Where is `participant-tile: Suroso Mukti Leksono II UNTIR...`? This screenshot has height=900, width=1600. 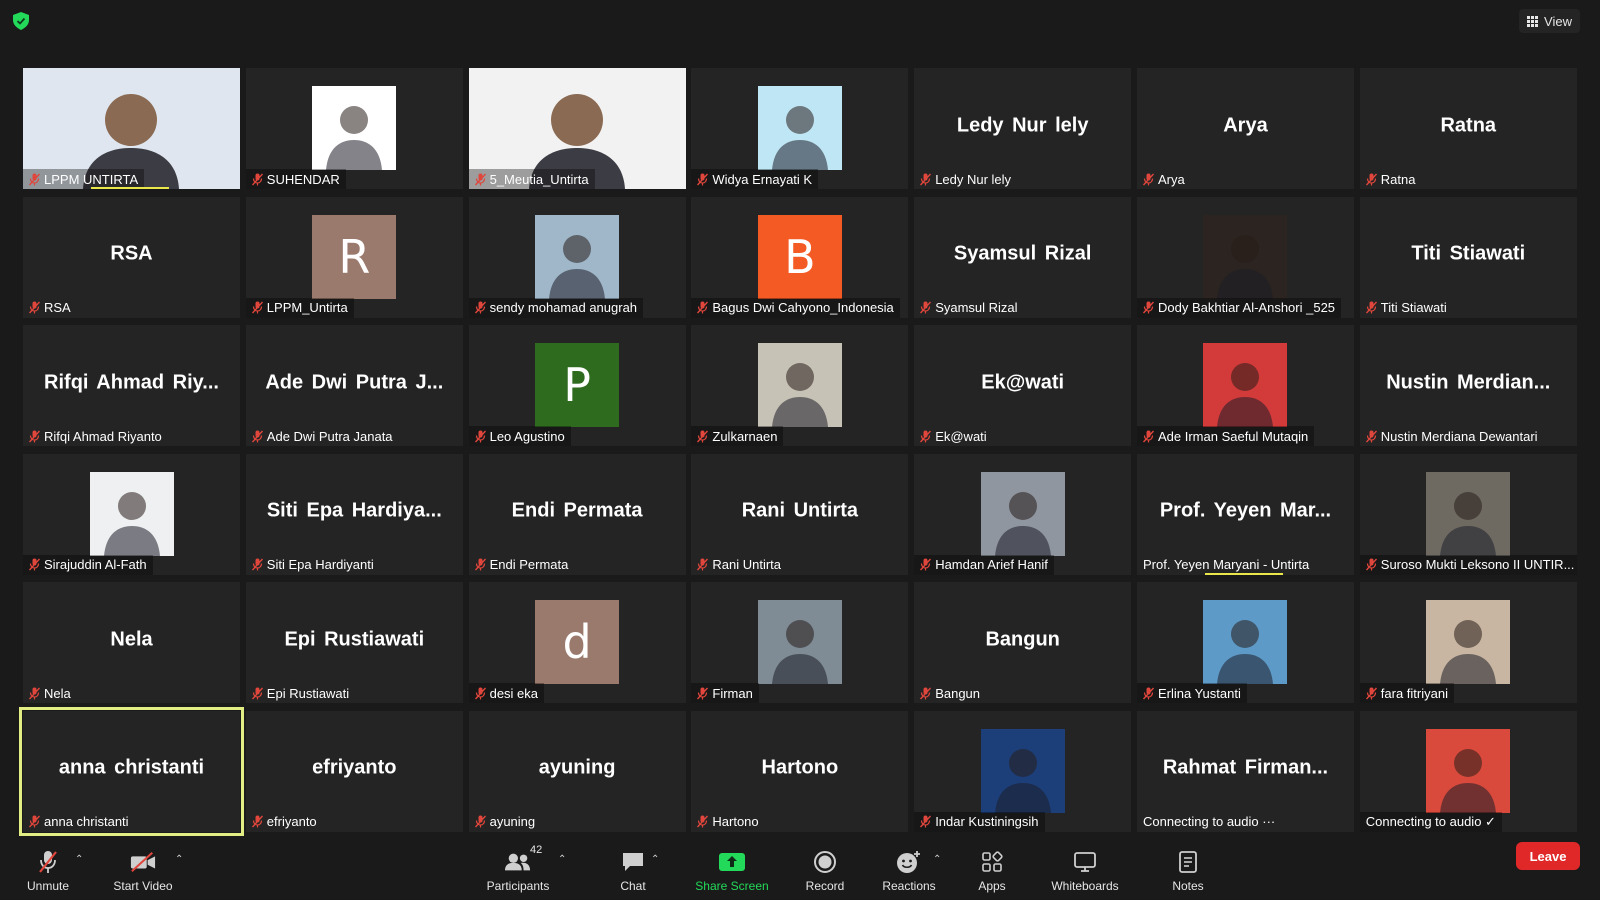
participant-tile: Suroso Mukti Leksono II UNTIR... is located at coordinates (1468, 514).